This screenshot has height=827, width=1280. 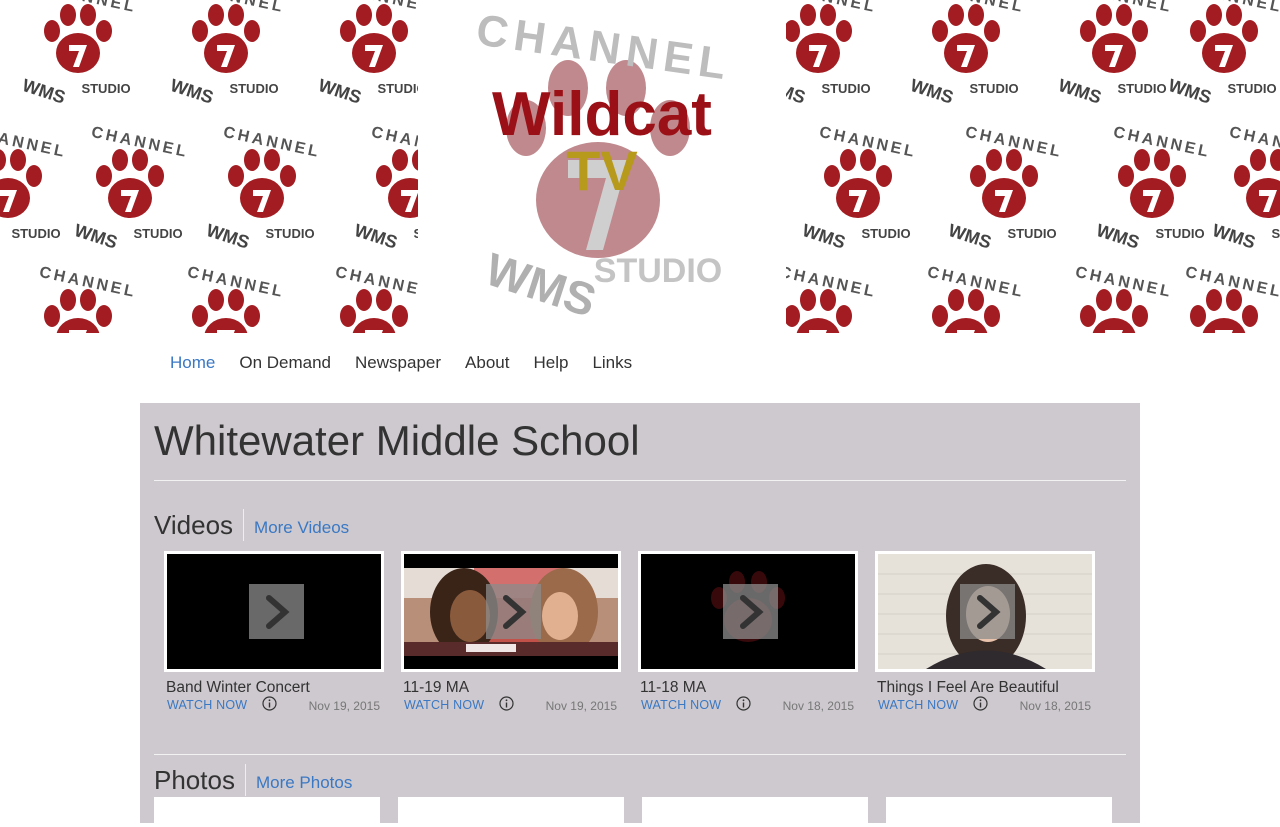 What do you see at coordinates (550, 364) in the screenshot?
I see `nav-item-help: Help` at bounding box center [550, 364].